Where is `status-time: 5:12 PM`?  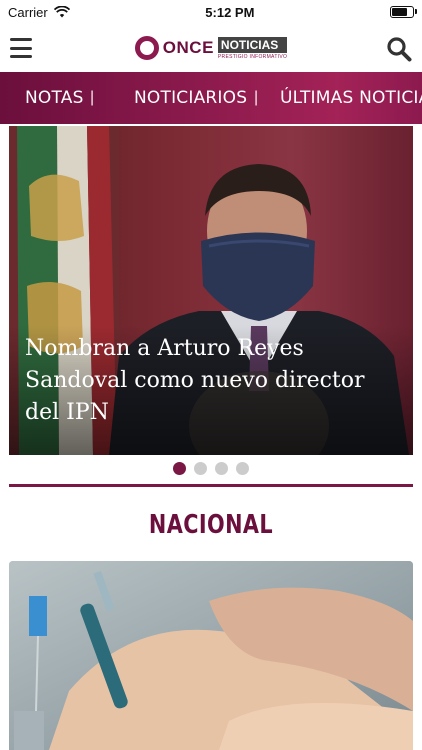 status-time: 5:12 PM is located at coordinates (230, 12).